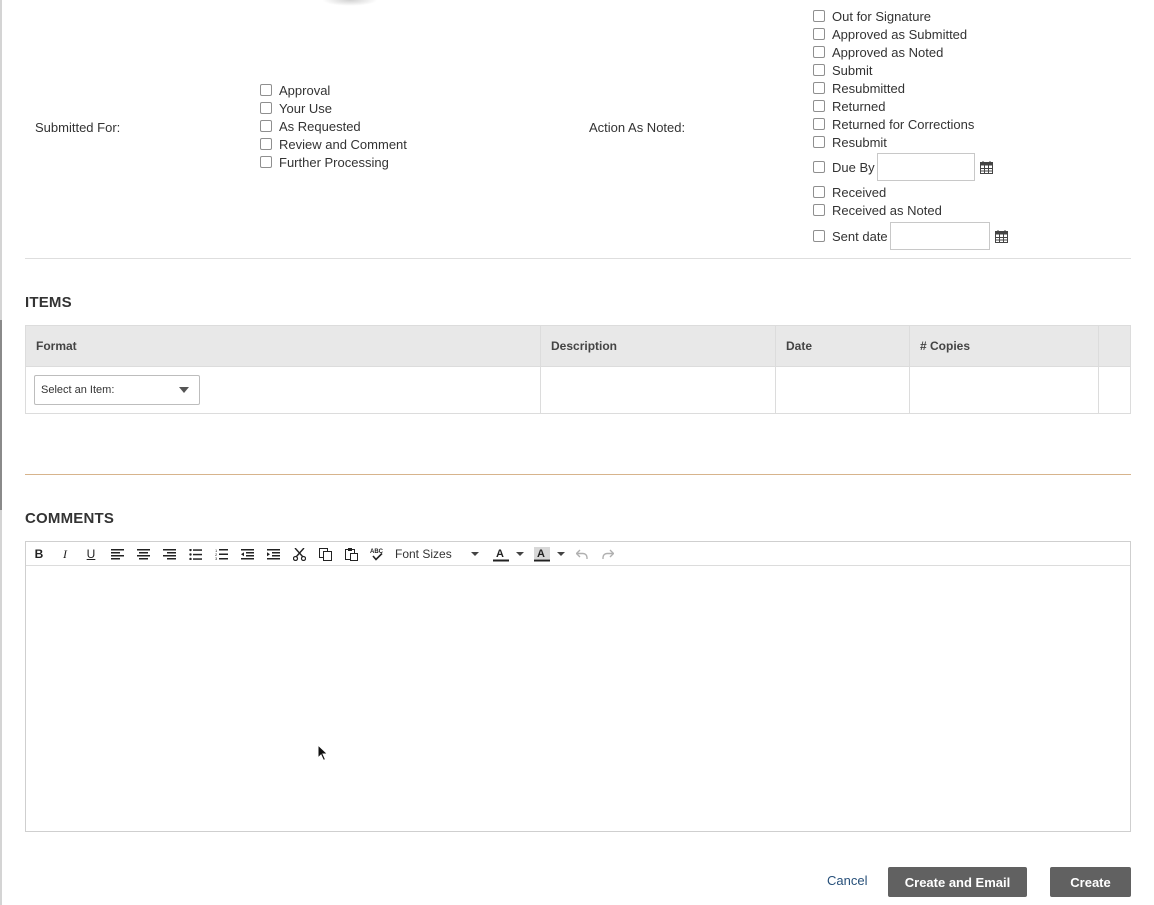 The image size is (1154, 905). What do you see at coordinates (910, 70) in the screenshot?
I see `option-submit: Submit` at bounding box center [910, 70].